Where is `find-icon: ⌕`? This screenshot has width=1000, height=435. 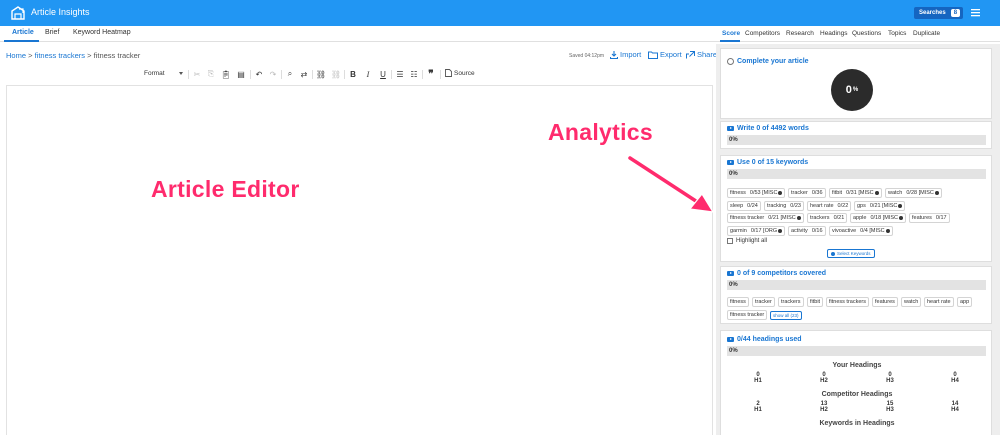
find-icon: ⌕ is located at coordinates (290, 74).